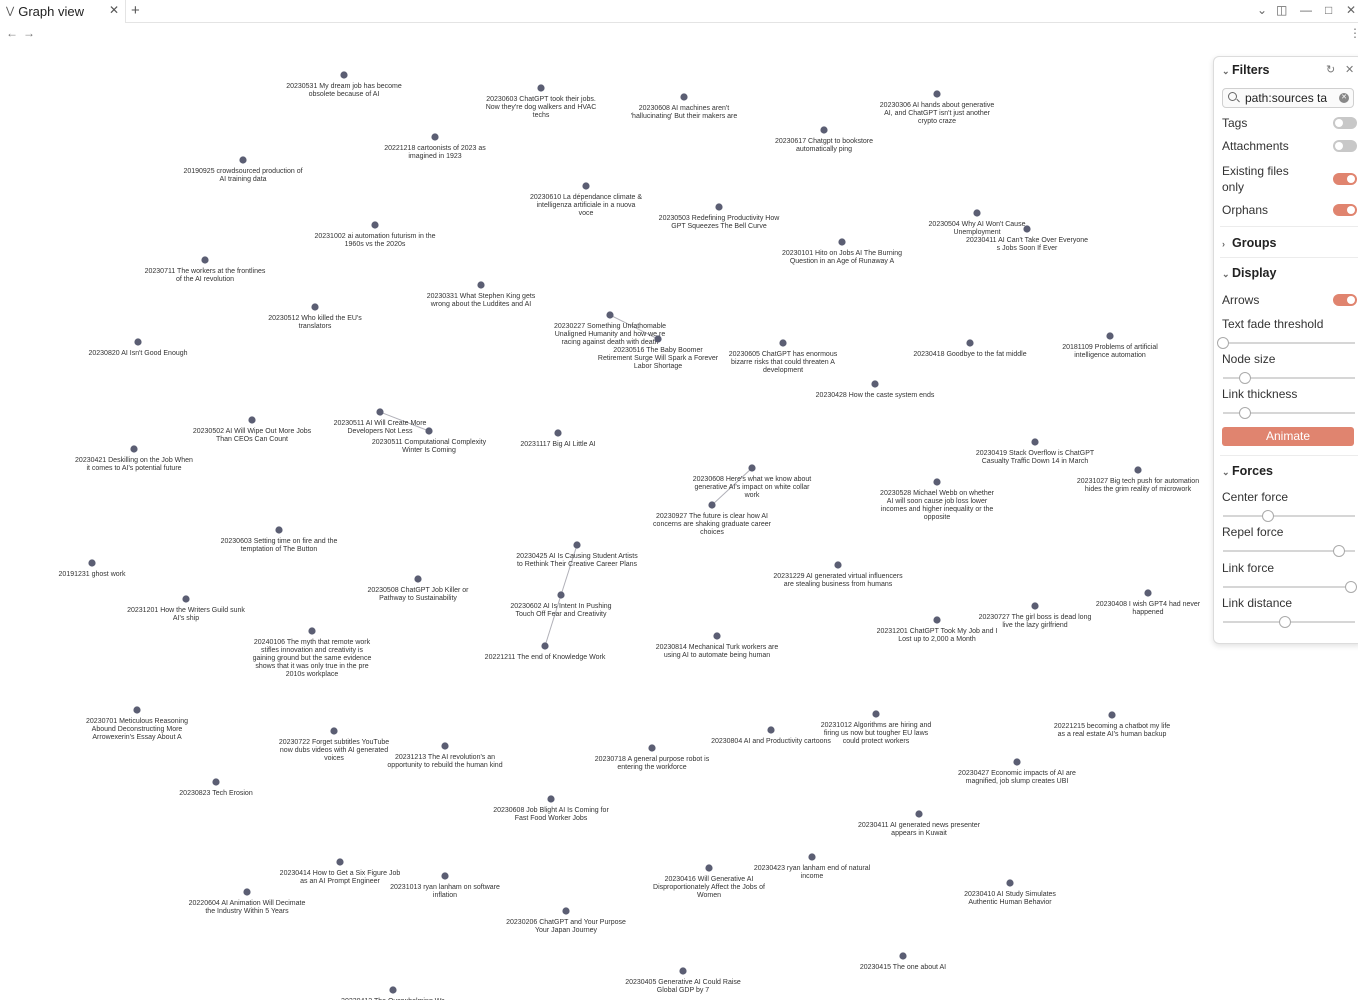 This screenshot has height=1000, width=1358. I want to click on tags-toggle, so click(1345, 123).